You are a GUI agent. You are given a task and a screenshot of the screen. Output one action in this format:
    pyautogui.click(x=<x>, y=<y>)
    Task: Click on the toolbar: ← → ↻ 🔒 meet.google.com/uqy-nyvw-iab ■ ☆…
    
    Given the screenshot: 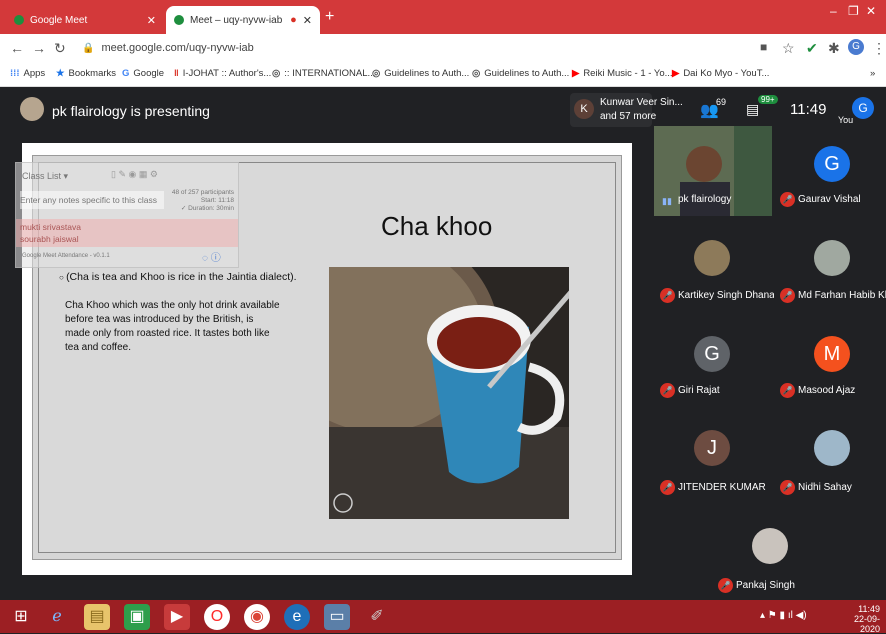 What is the action you would take?
    pyautogui.click(x=443, y=48)
    